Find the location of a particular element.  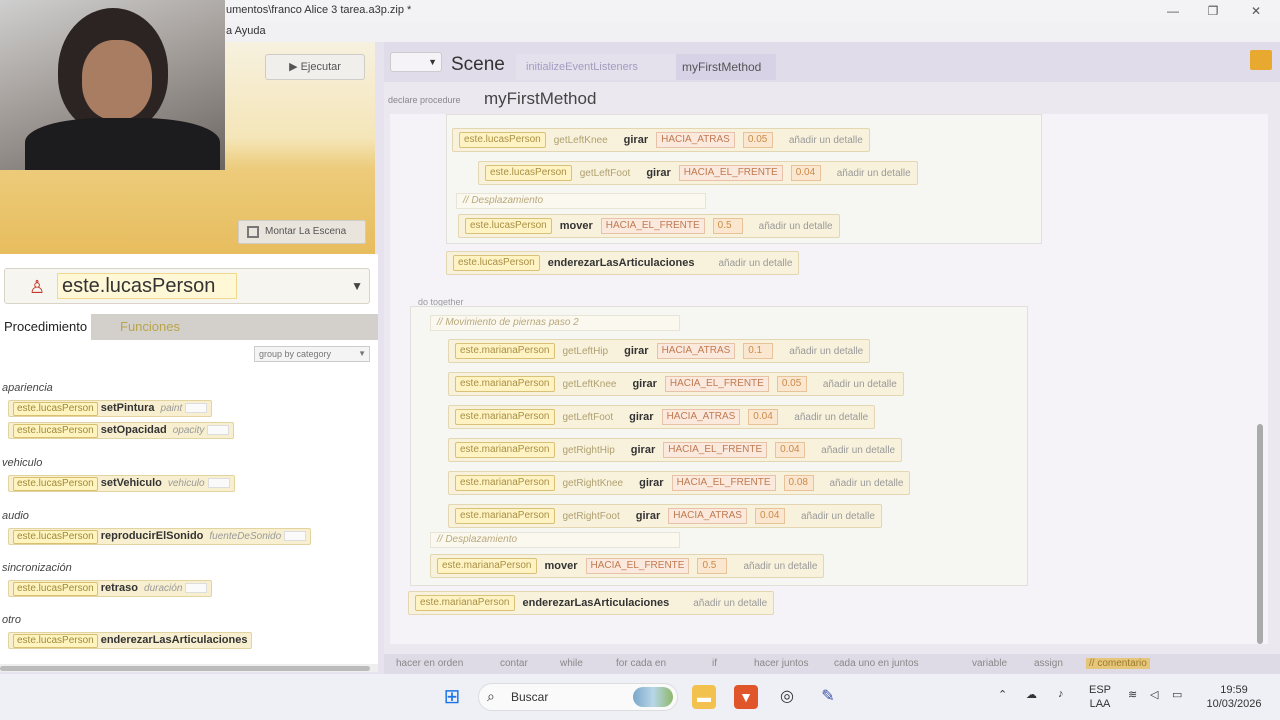

tray-chevron-up-icon: ⌃ is located at coordinates (1002, 694).